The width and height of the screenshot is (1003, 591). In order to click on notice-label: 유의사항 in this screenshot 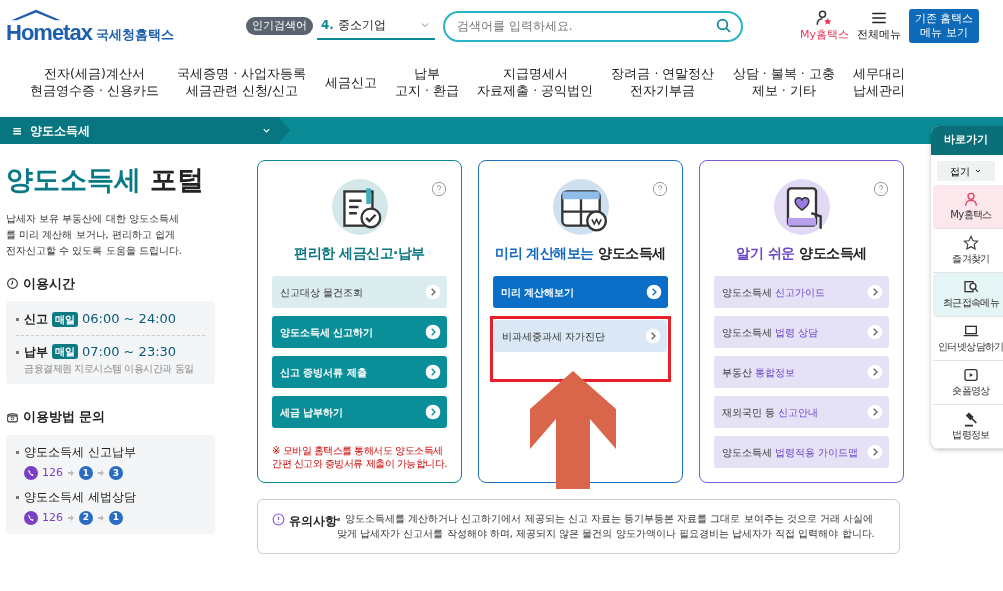, I will do `click(313, 521)`.